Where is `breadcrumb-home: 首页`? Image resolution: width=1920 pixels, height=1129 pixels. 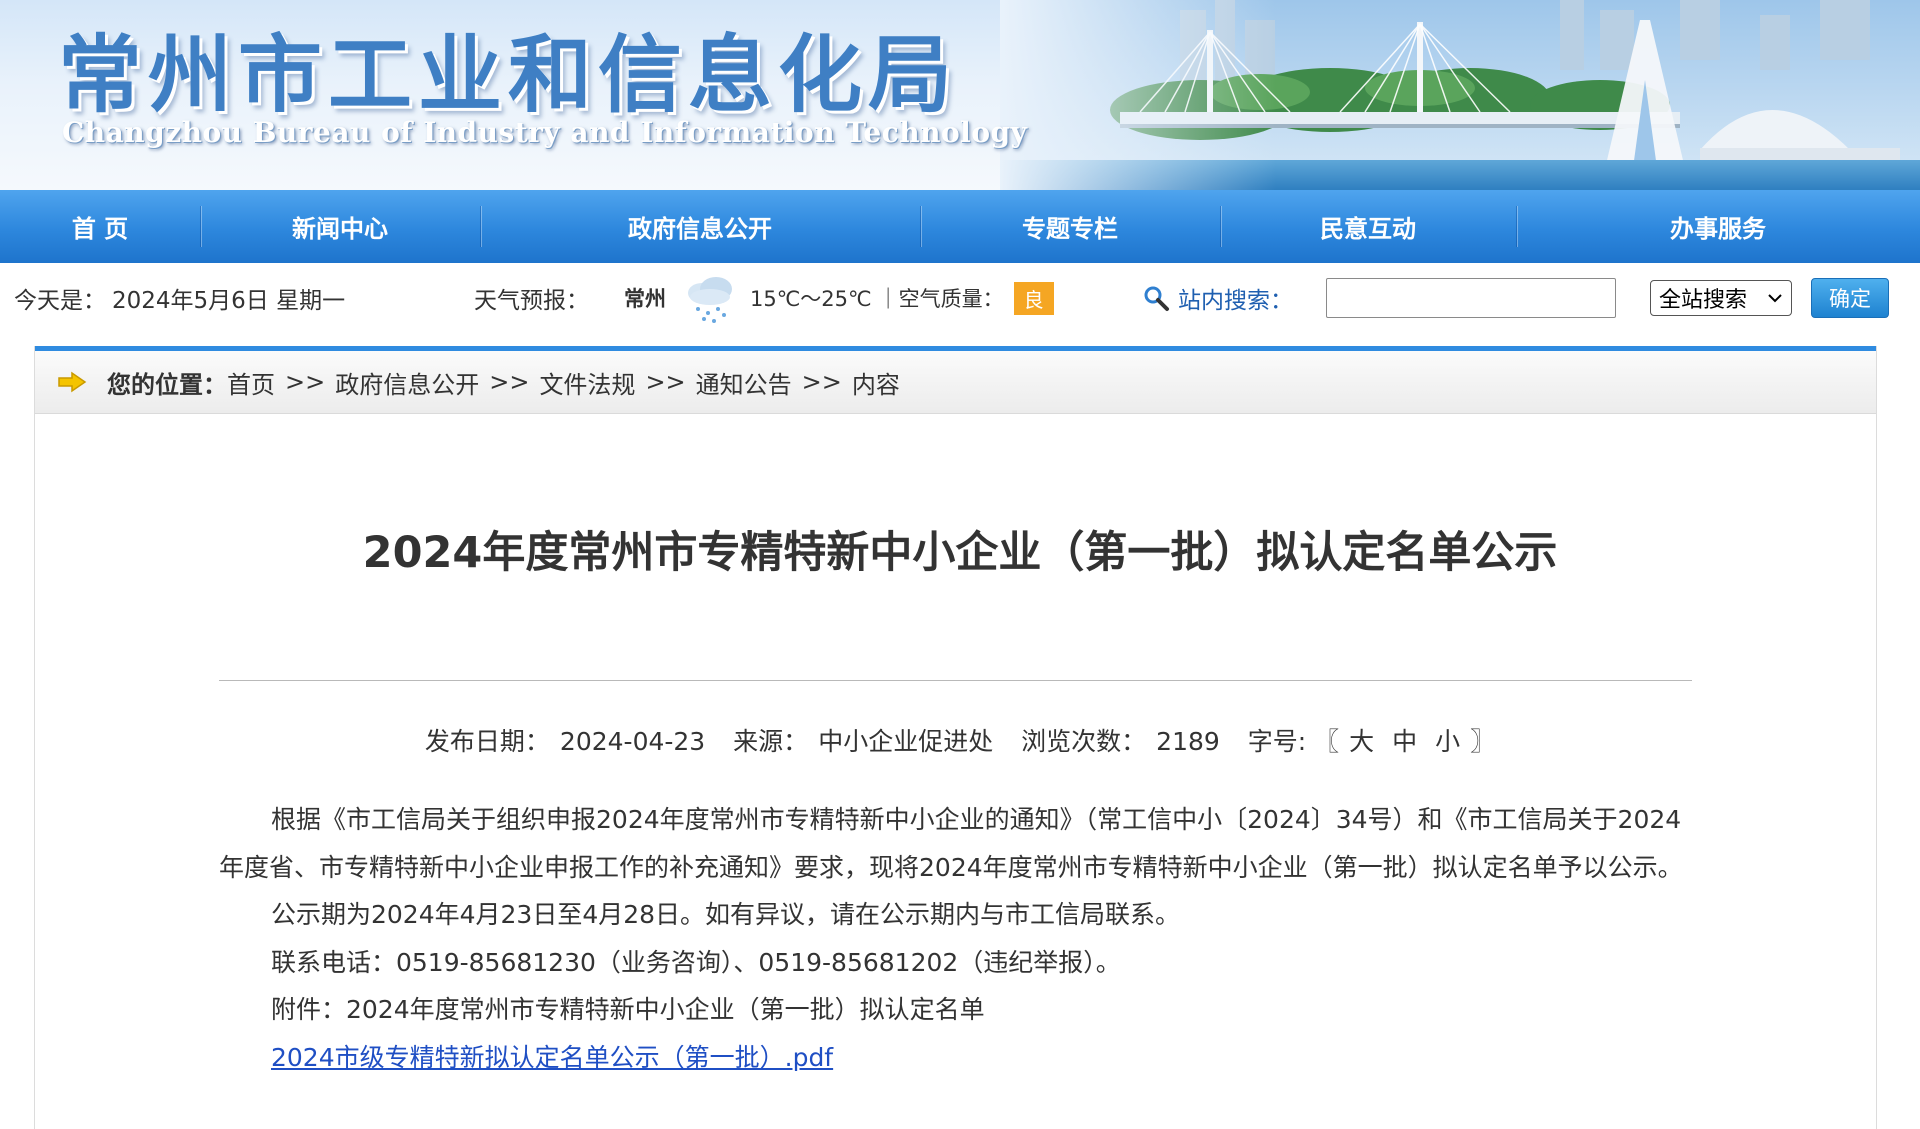
breadcrumb-home: 首页 is located at coordinates (251, 382).